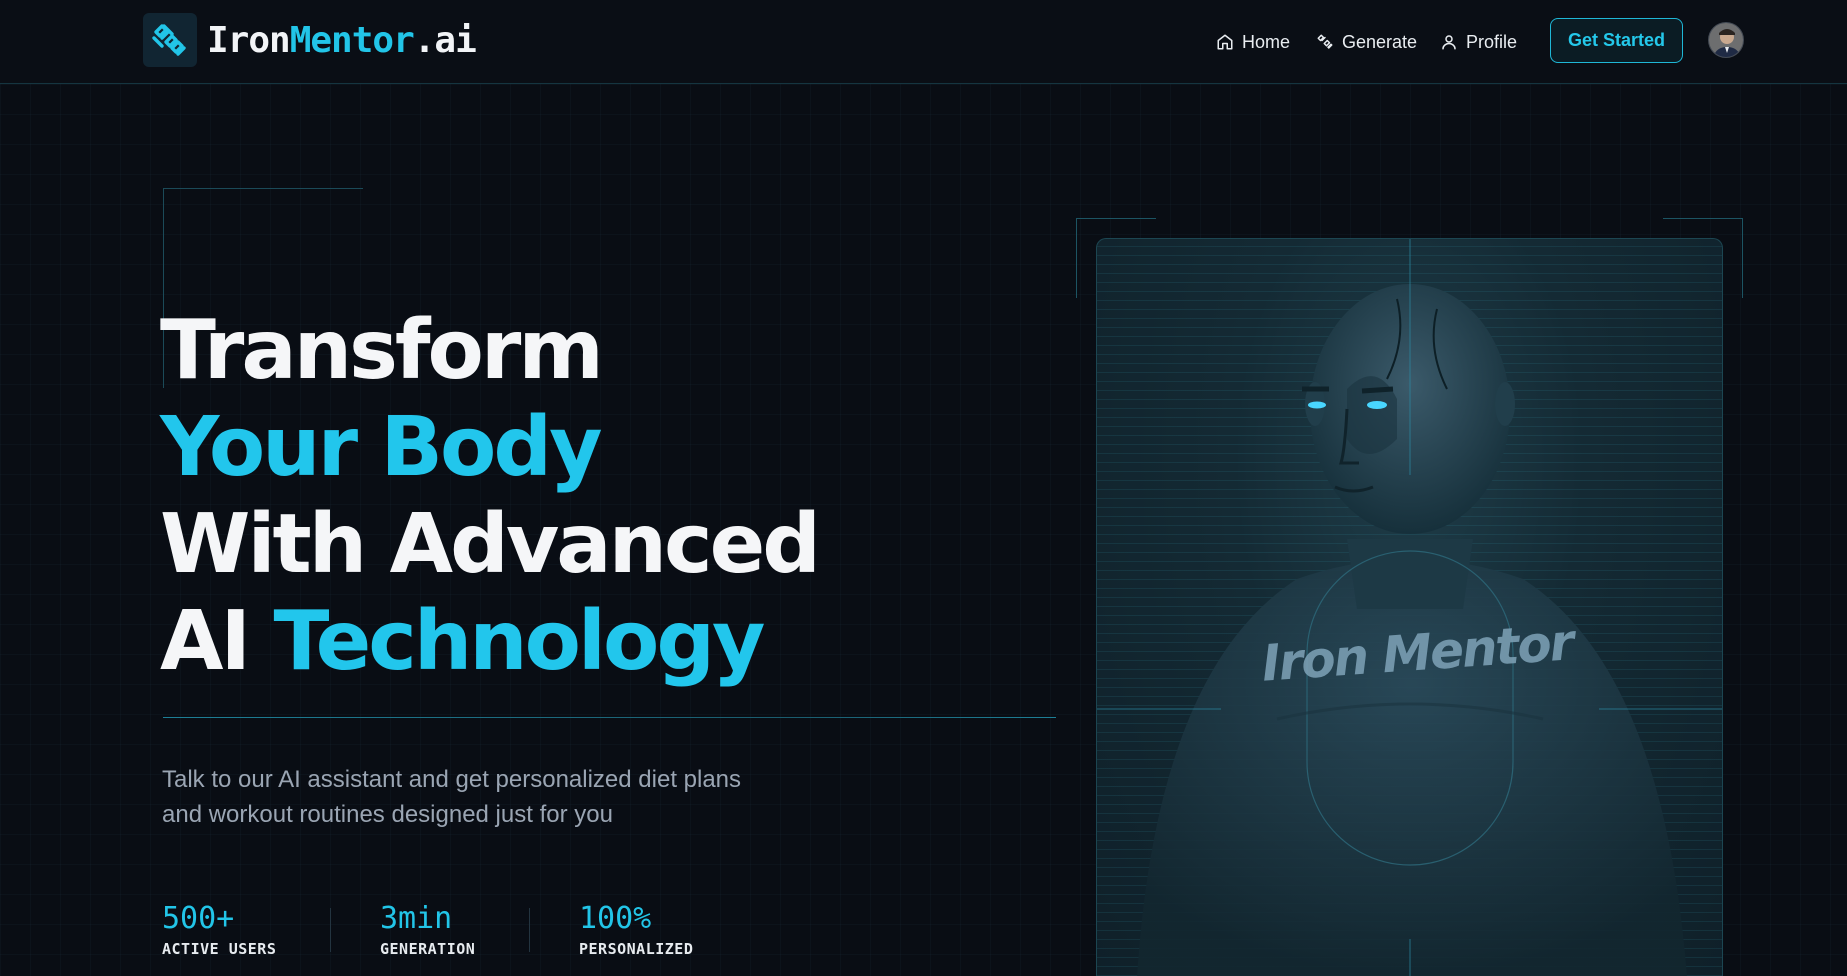 This screenshot has width=1847, height=976. I want to click on stat-active-users: 500+ ACTIVE USERS, so click(219, 930).